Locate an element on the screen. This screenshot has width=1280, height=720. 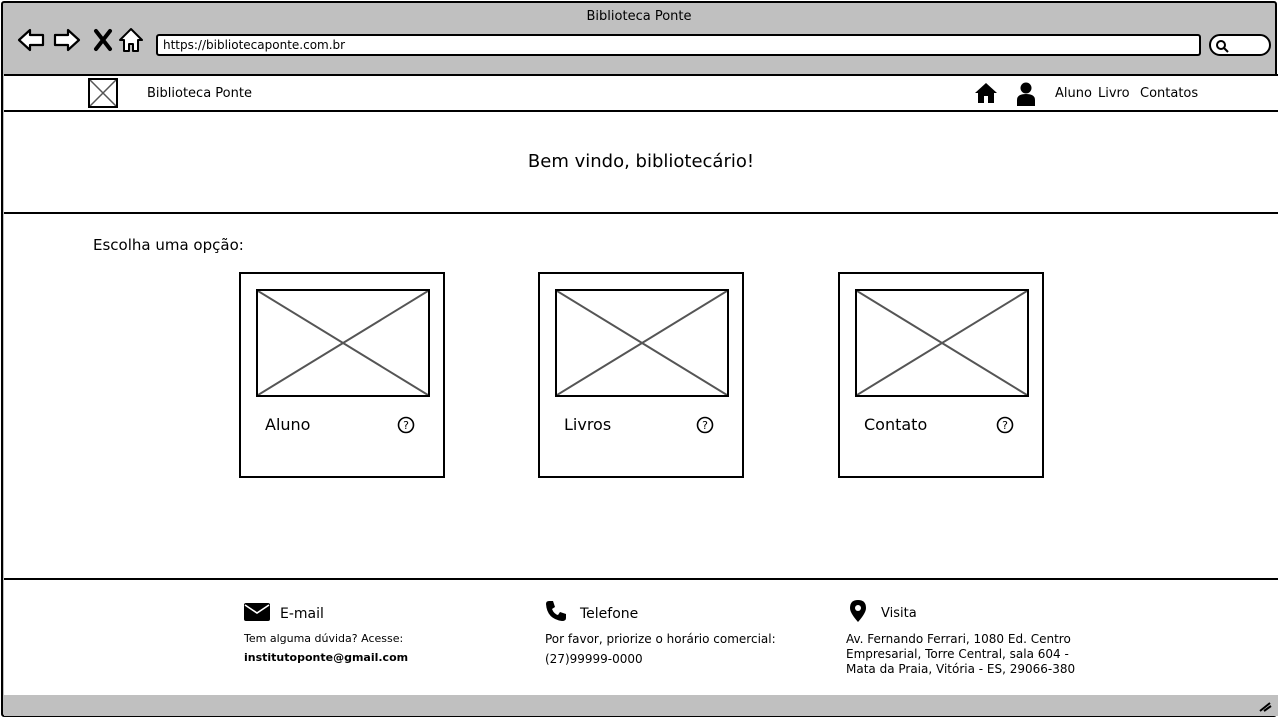
map-pin-icon is located at coordinates (858, 611).